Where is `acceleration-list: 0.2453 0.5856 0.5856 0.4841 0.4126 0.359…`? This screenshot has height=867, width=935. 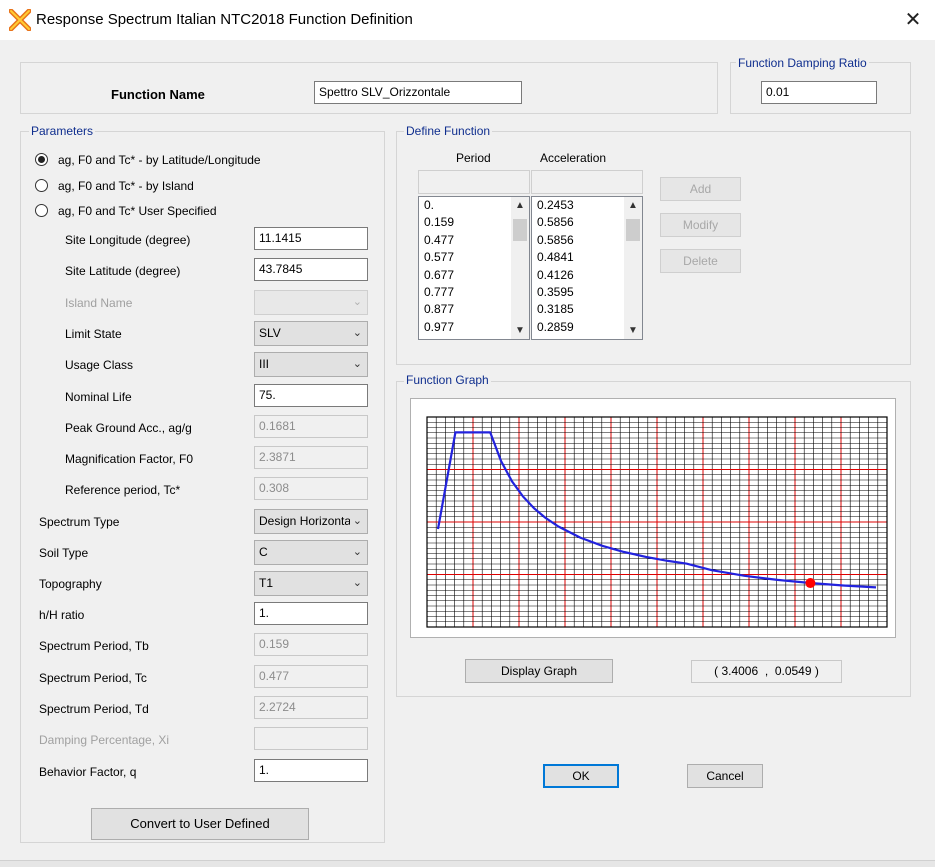 acceleration-list: 0.2453 0.5856 0.5856 0.4841 0.4126 0.359… is located at coordinates (587, 268).